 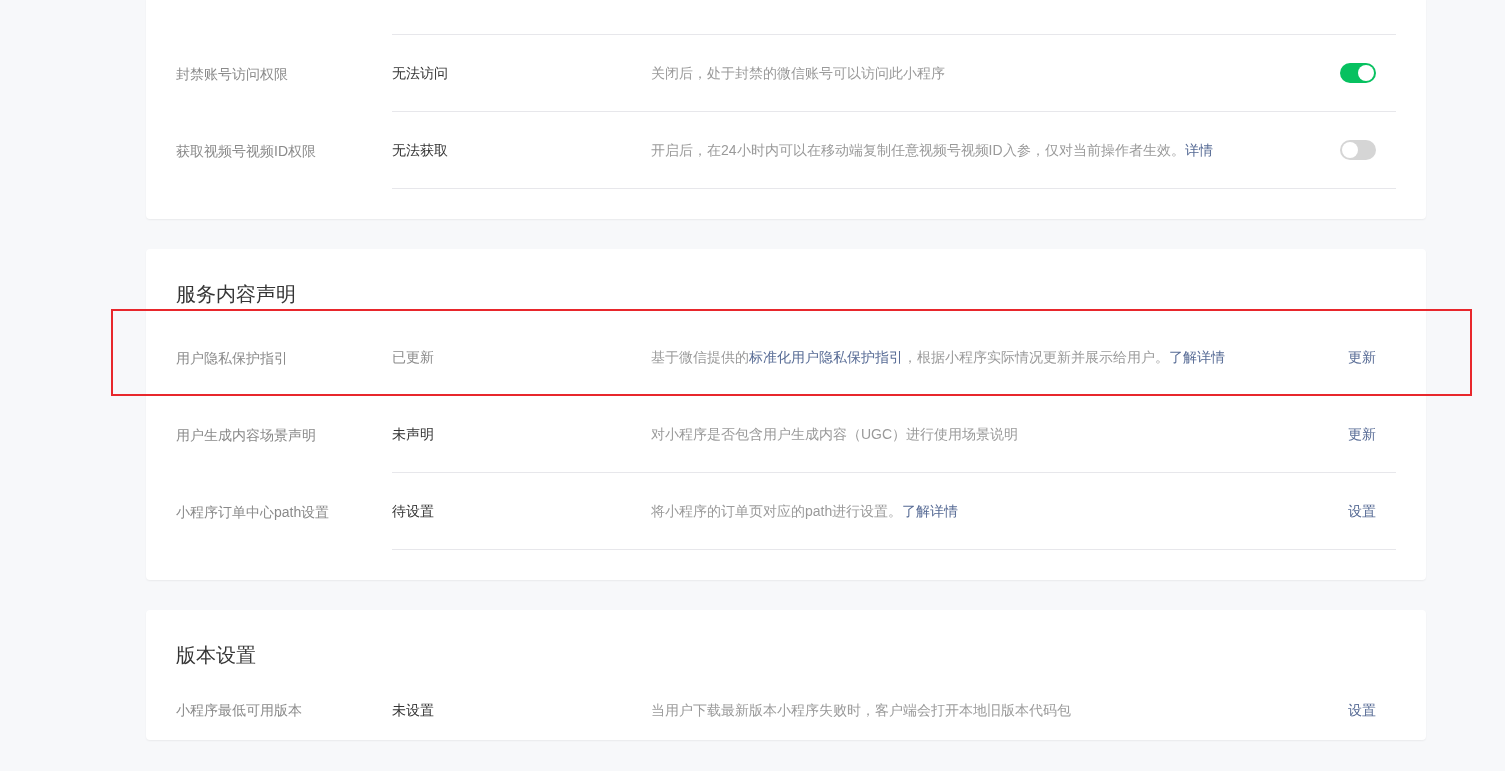 What do you see at coordinates (861, 710) in the screenshot?
I see `description-text: 当用户下载最新版本小程序失败时，客户端会打开本地旧版本代码包` at bounding box center [861, 710].